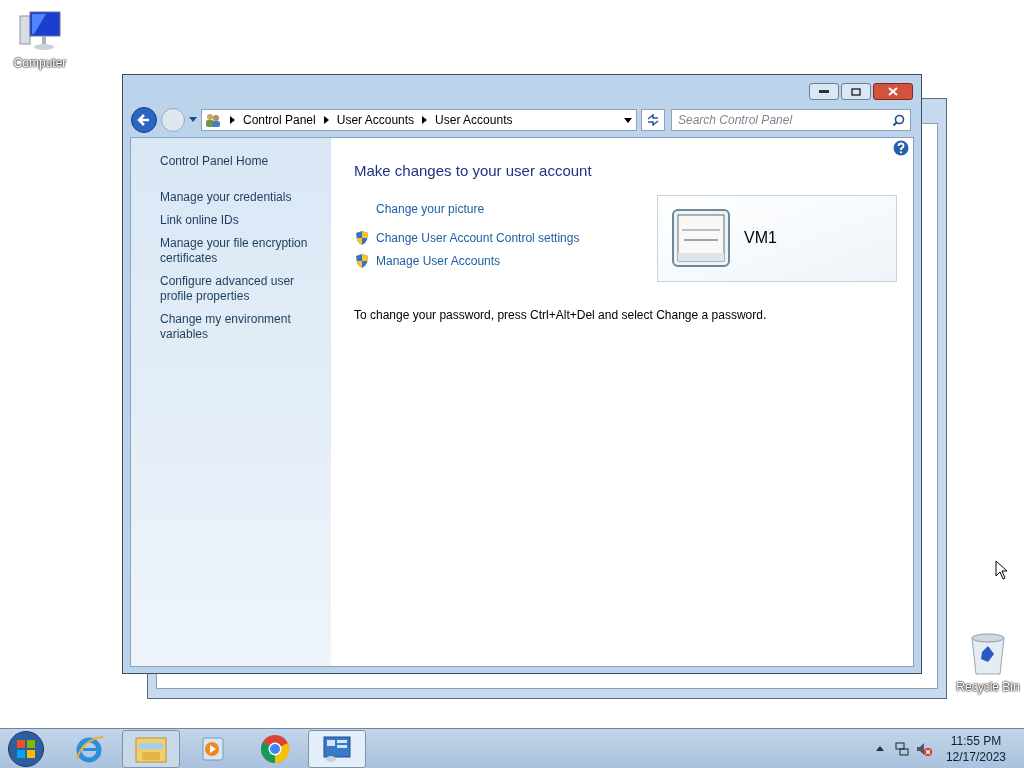  I want to click on minimize-icon, so click(824, 91).